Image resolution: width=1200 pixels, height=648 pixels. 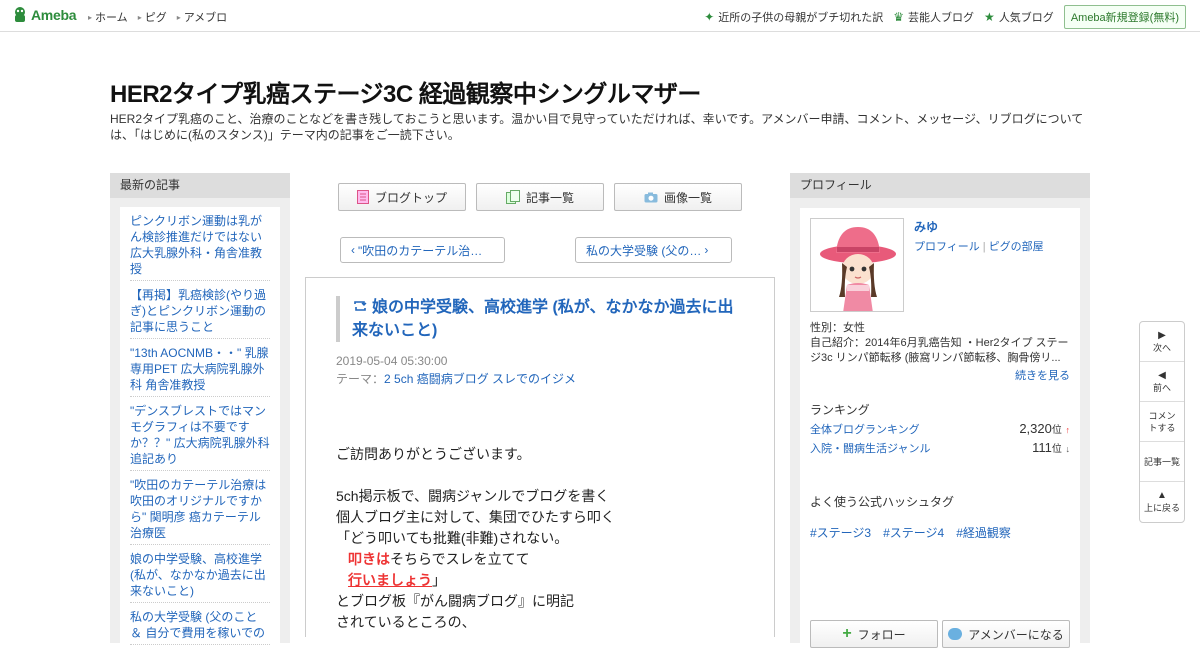 I want to click on blog-top-label: ブログトップ, so click(x=410, y=197).